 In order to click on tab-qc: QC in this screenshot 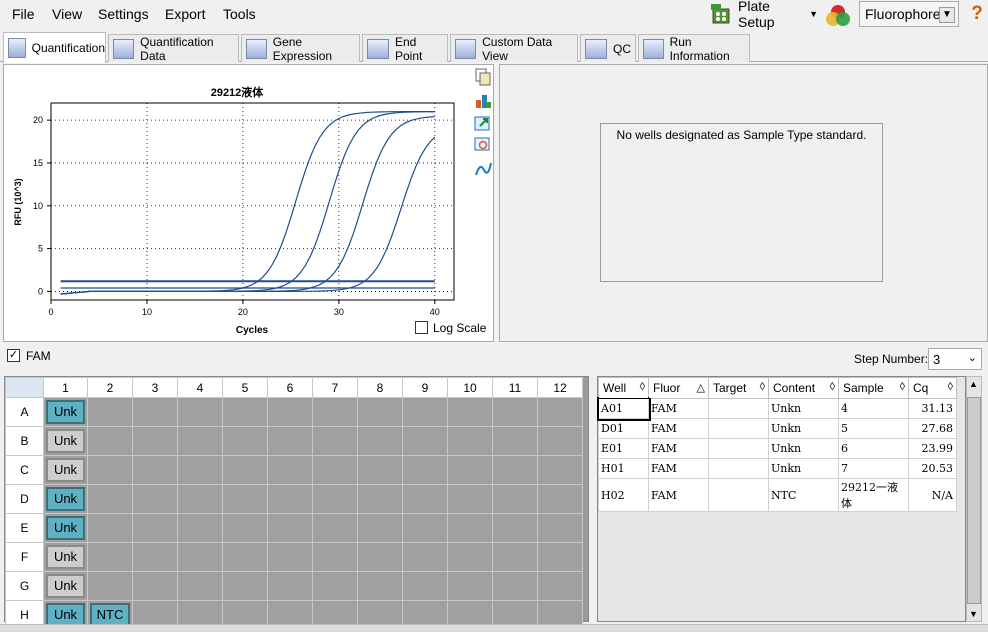, I will do `click(608, 48)`.